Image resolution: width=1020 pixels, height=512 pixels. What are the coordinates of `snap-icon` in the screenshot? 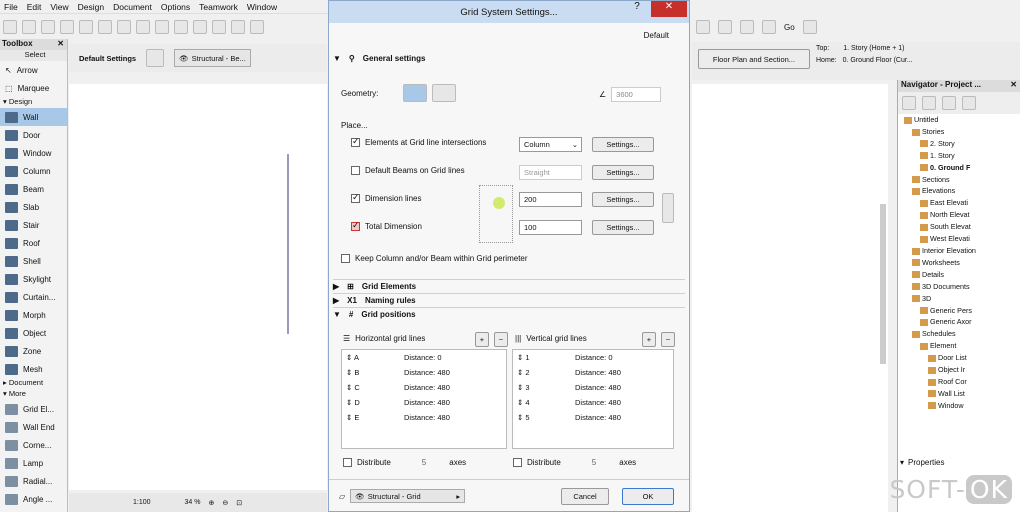 It's located at (219, 27).